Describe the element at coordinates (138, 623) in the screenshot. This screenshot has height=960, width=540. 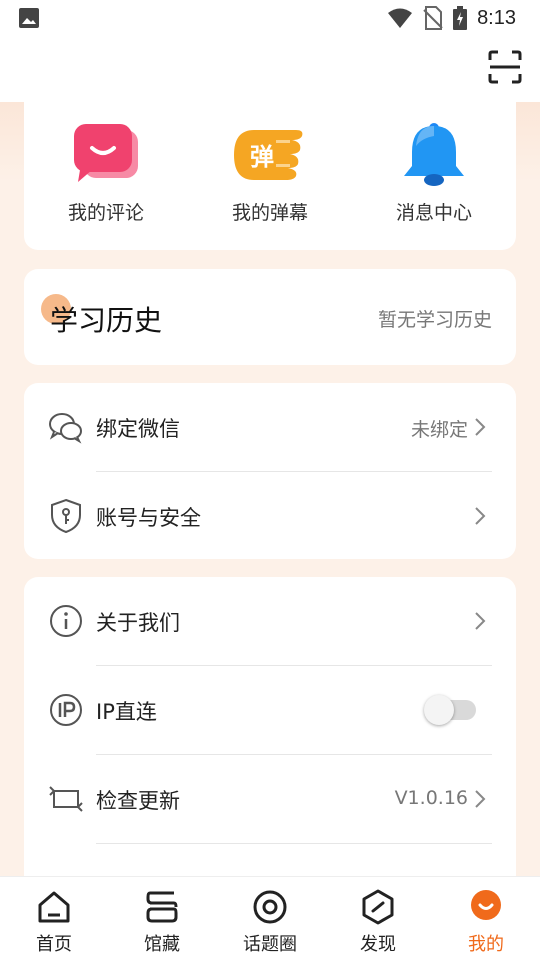
I see `about-us-label: 关于我们` at that location.